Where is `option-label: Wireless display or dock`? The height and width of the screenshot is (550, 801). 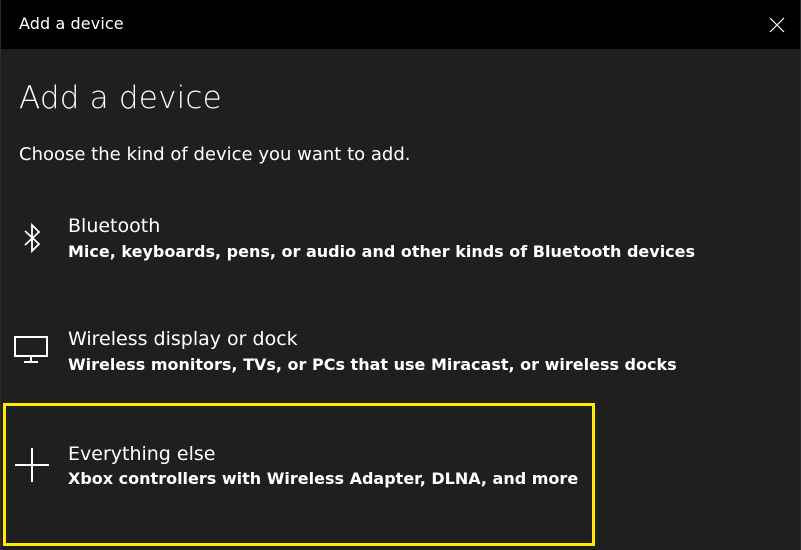 option-label: Wireless display or dock is located at coordinates (183, 339).